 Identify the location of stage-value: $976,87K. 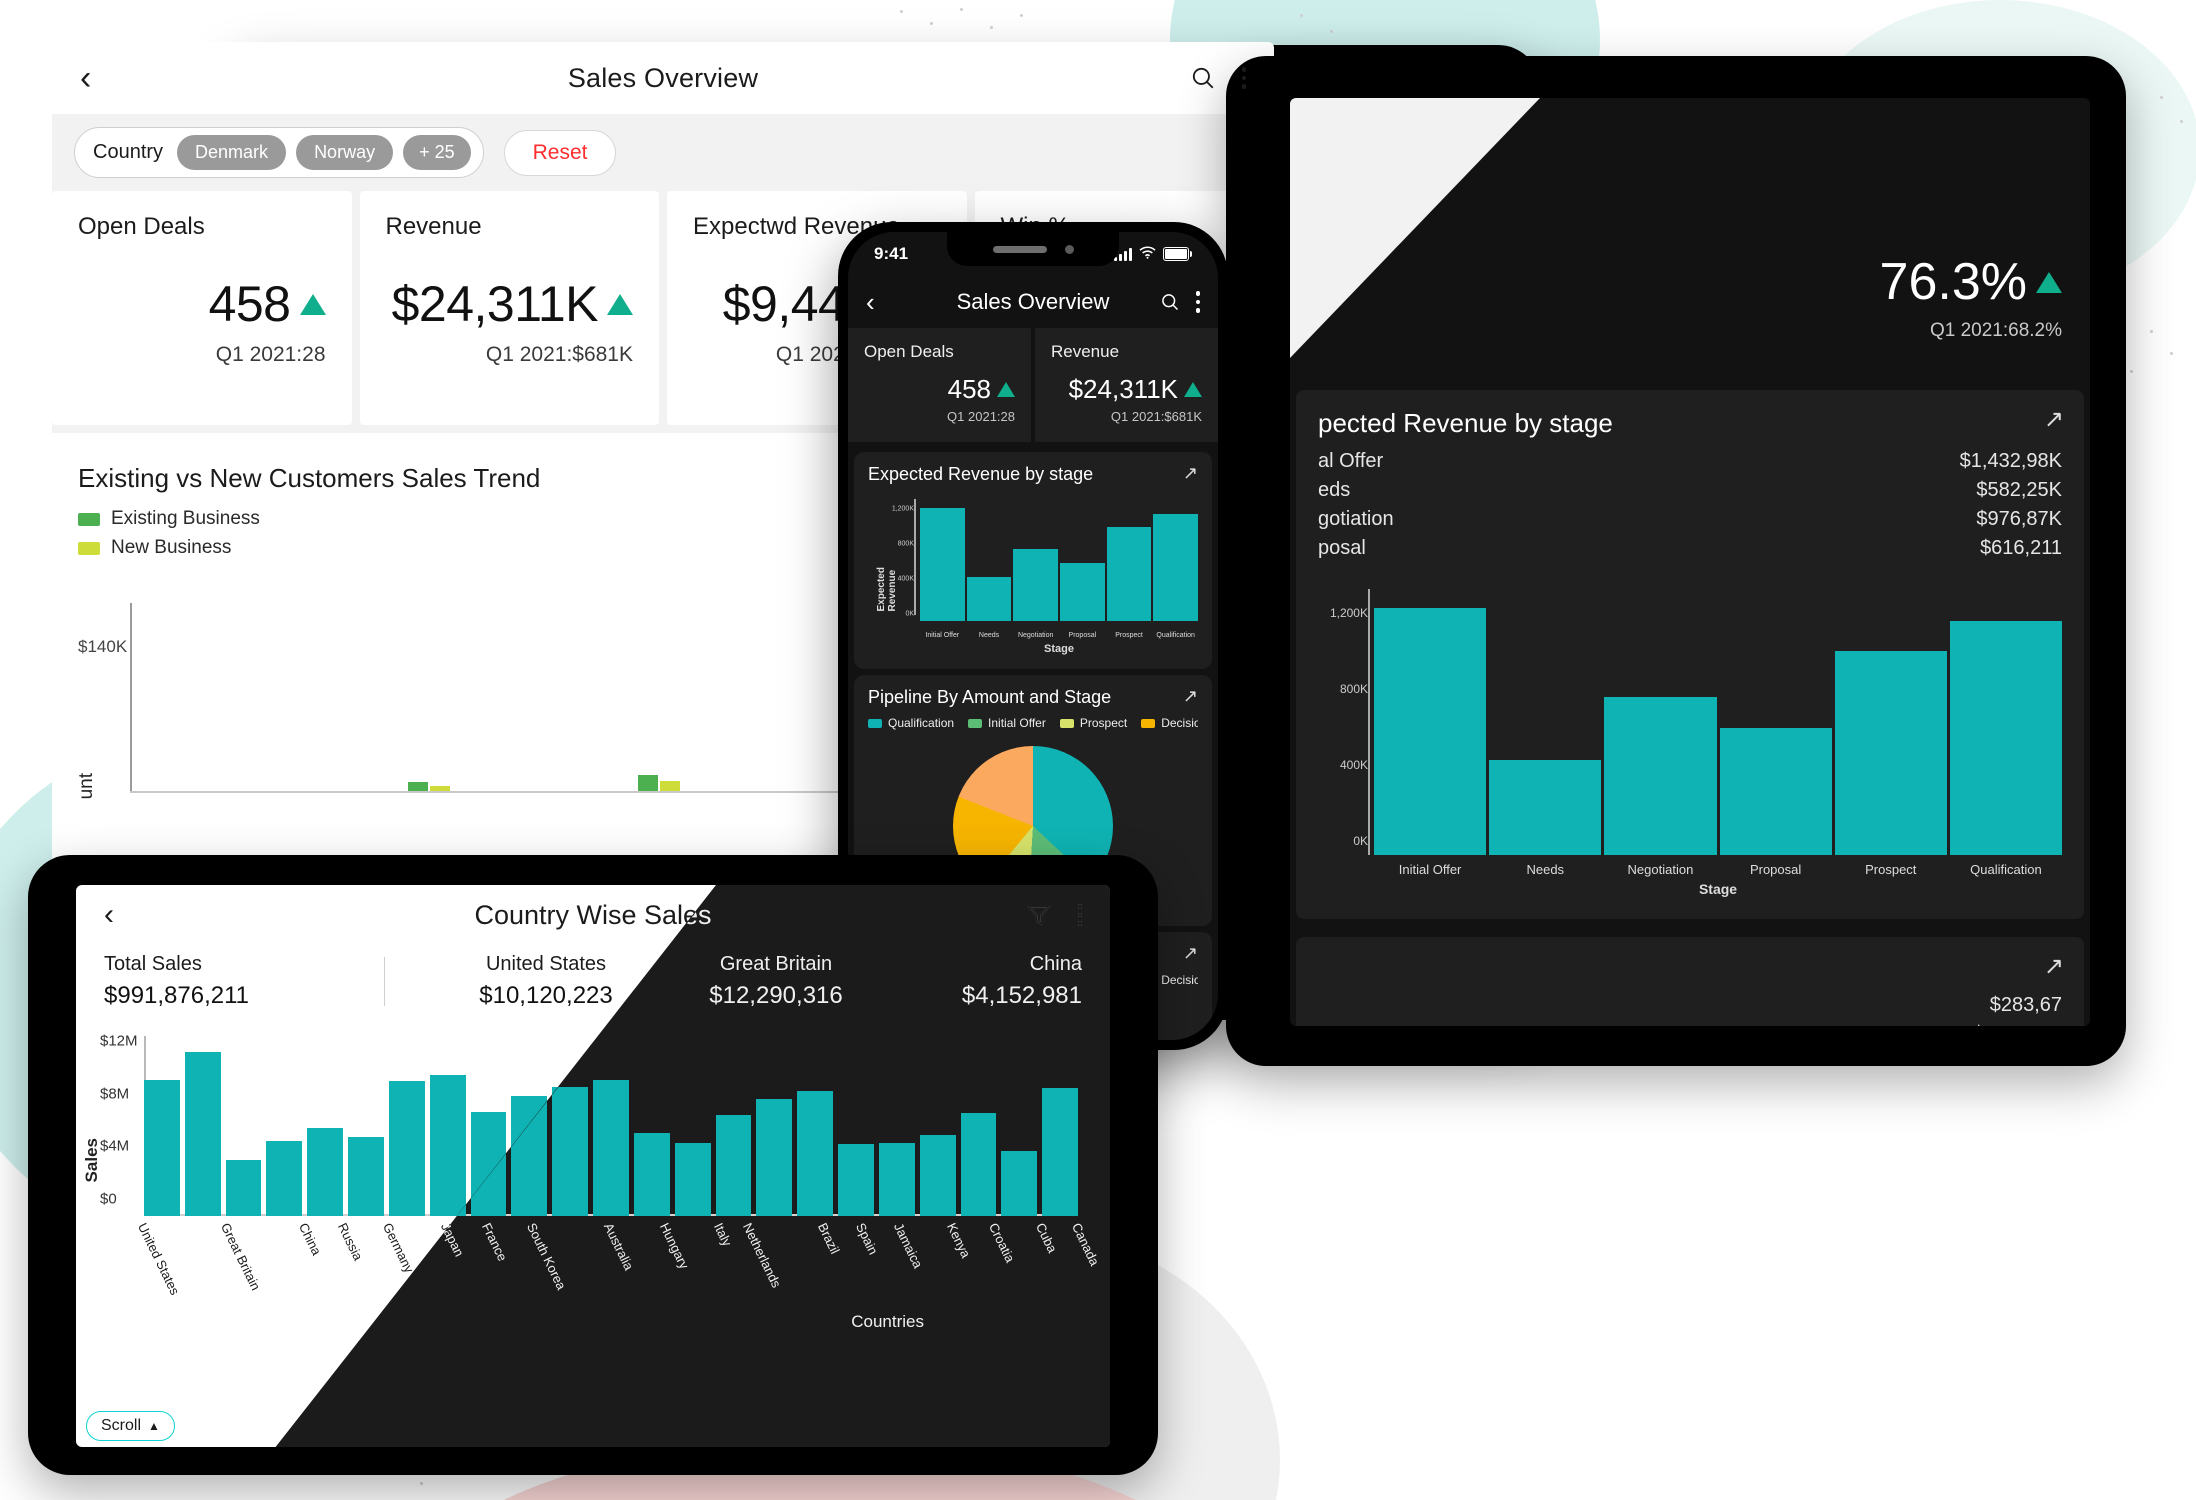
(2019, 519).